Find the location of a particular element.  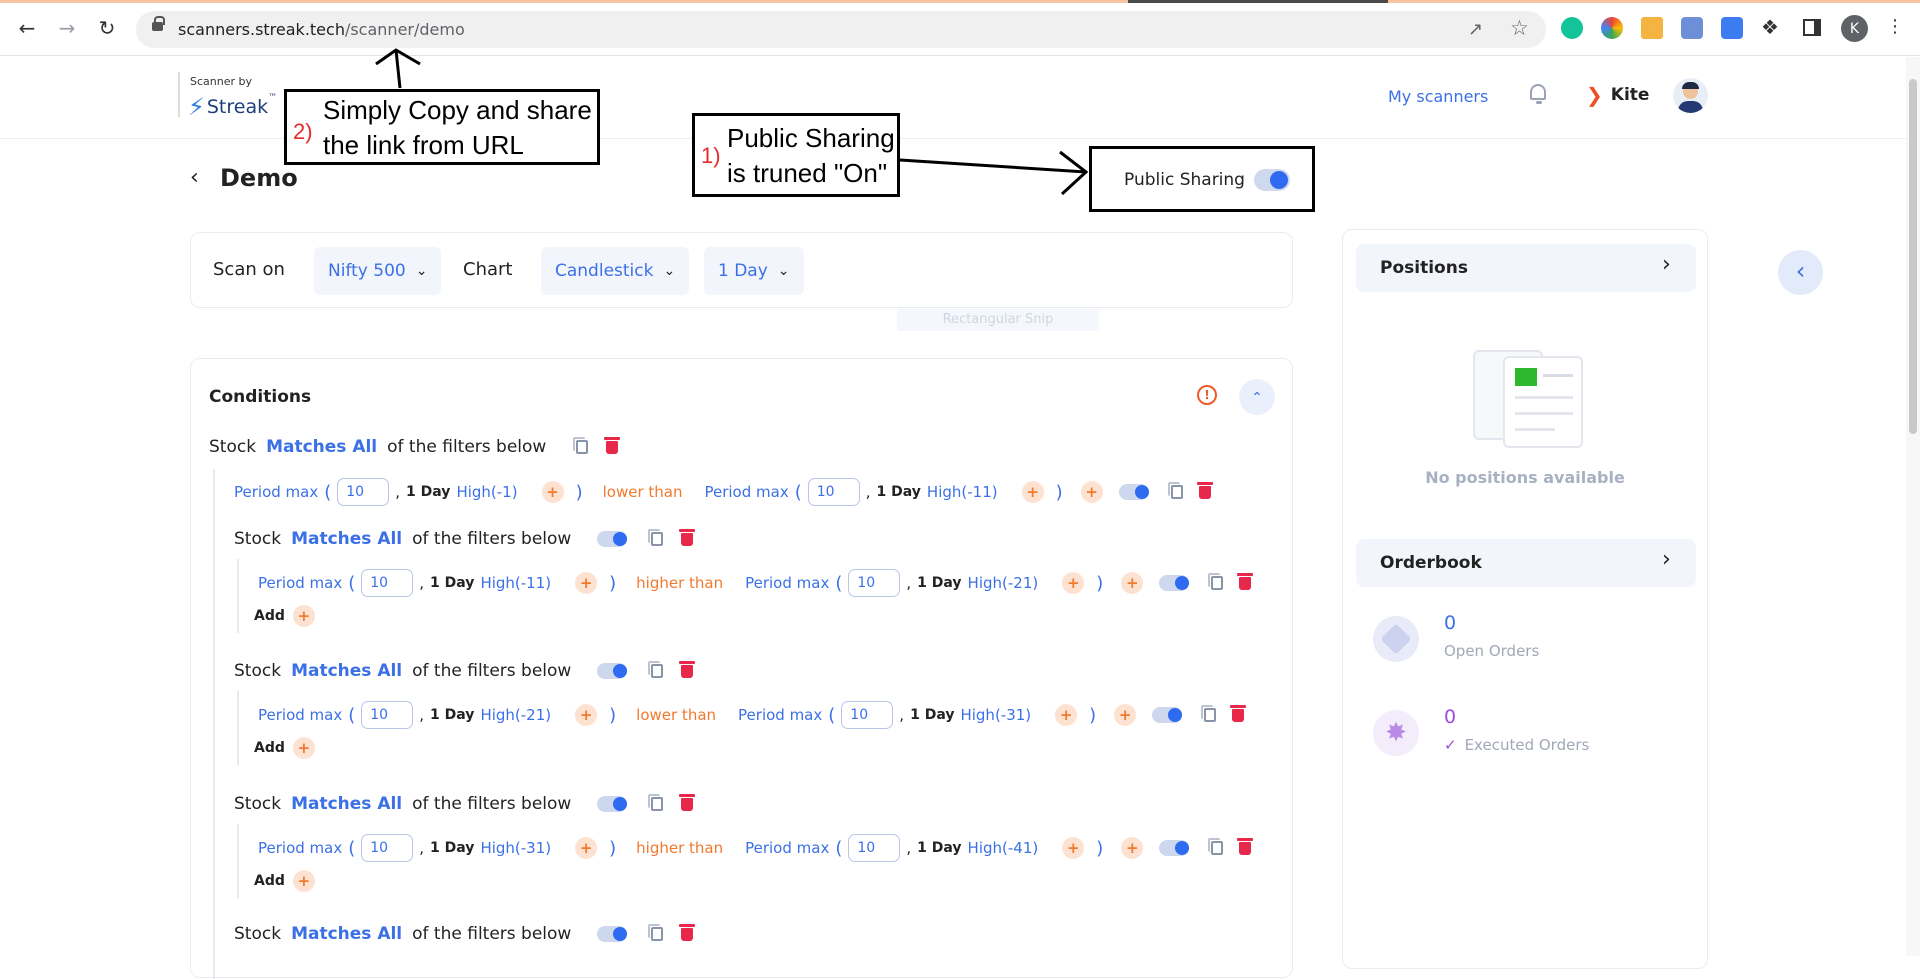

reload-icon: ↻ is located at coordinates (107, 28).